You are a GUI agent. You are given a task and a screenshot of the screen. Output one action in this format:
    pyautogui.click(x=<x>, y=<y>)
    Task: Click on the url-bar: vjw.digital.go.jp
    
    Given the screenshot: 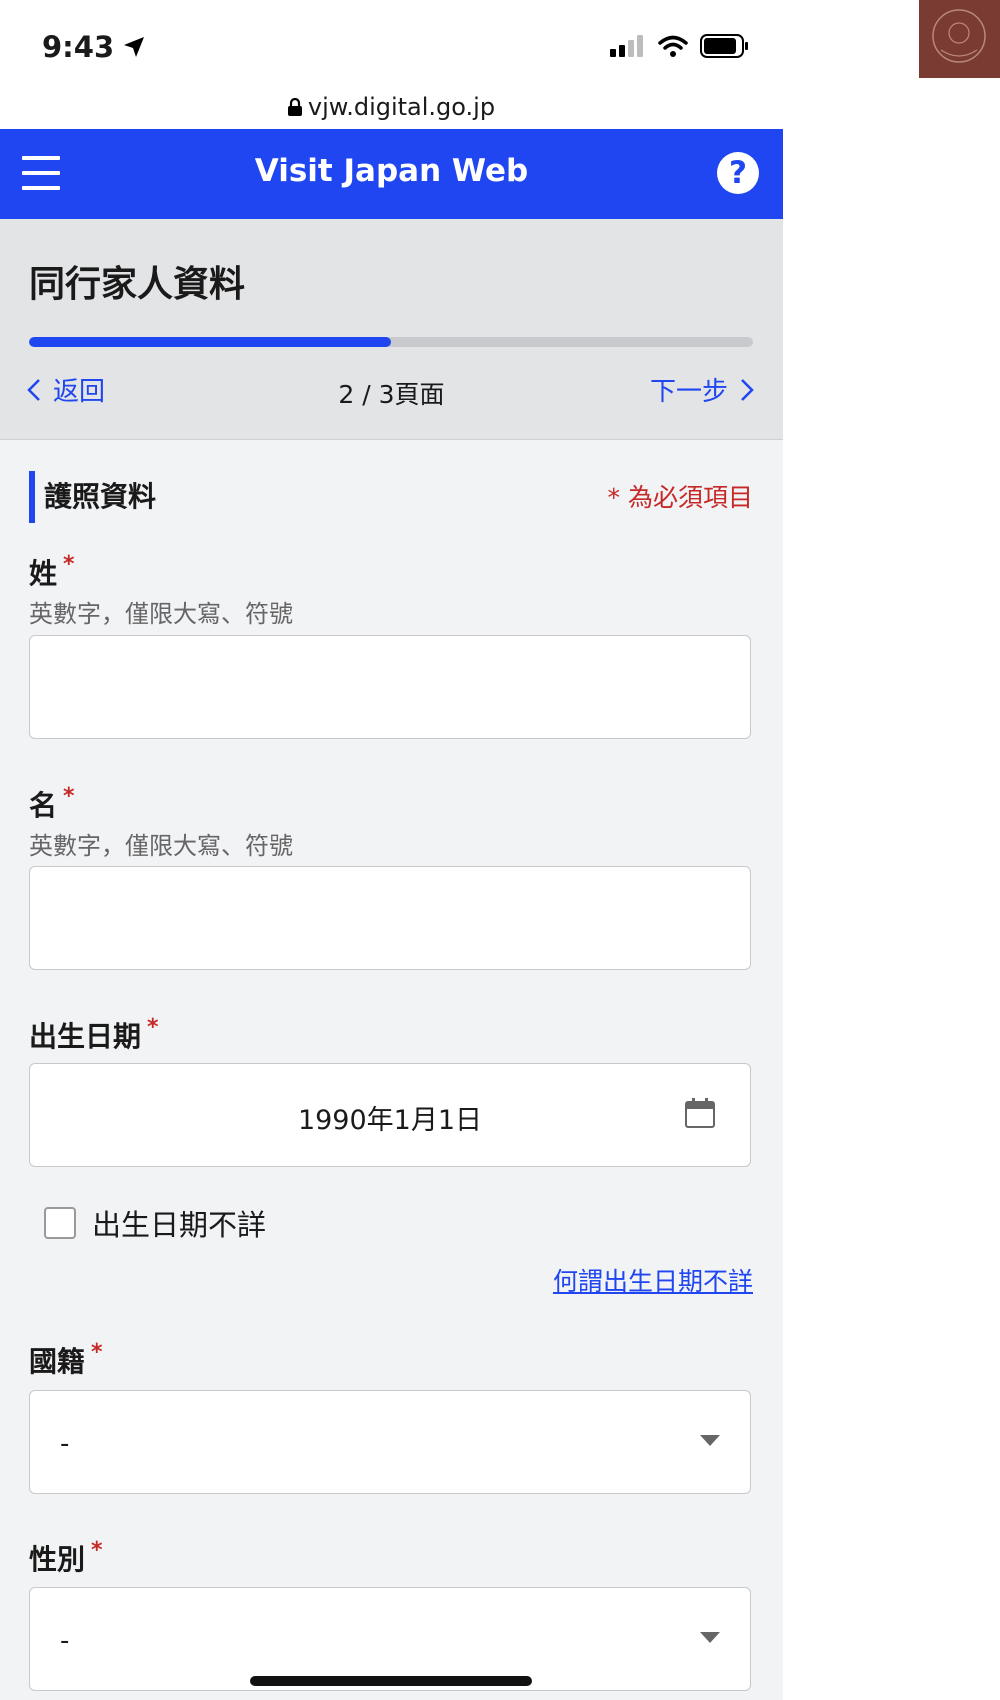 What is the action you would take?
    pyautogui.click(x=391, y=106)
    